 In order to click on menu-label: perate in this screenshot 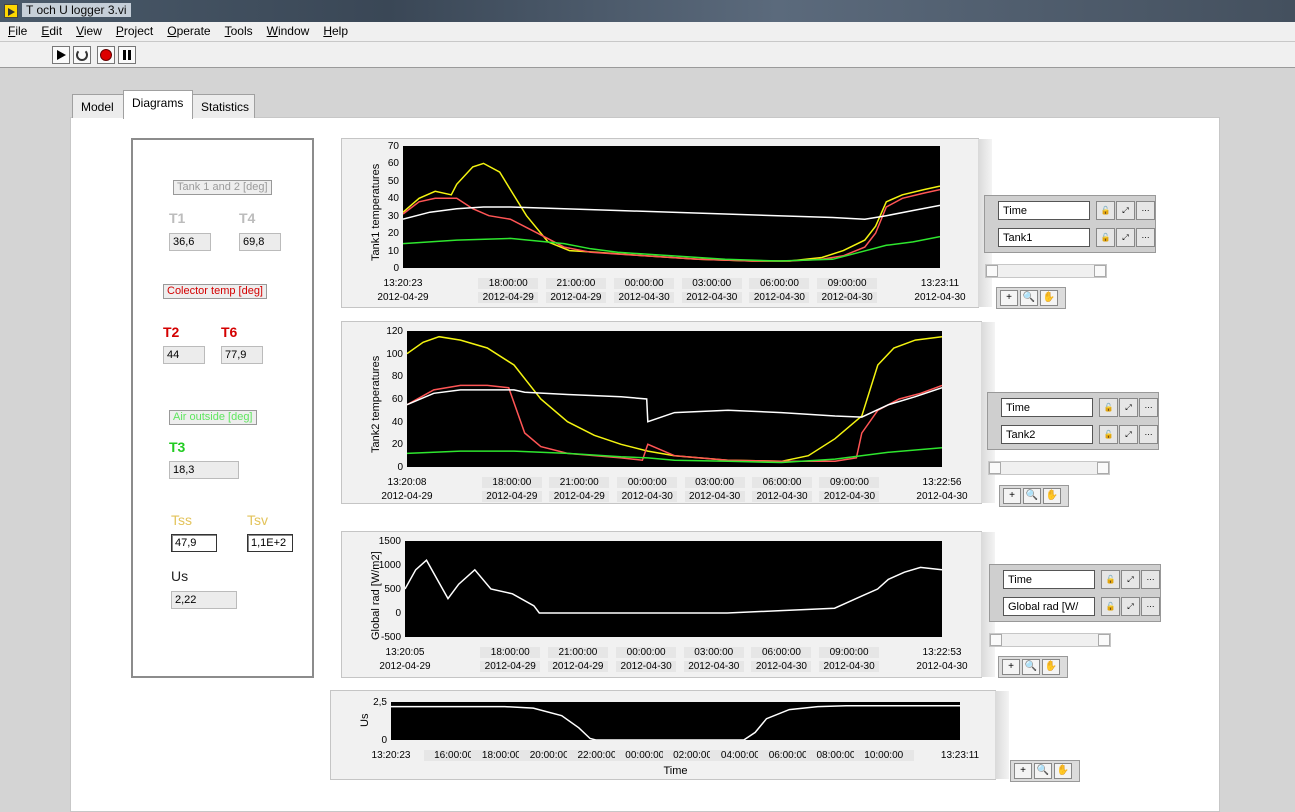, I will do `click(193, 31)`.